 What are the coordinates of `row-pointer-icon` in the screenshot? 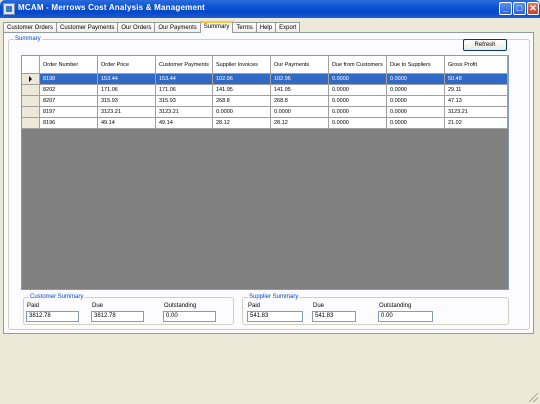 It's located at (30, 79).